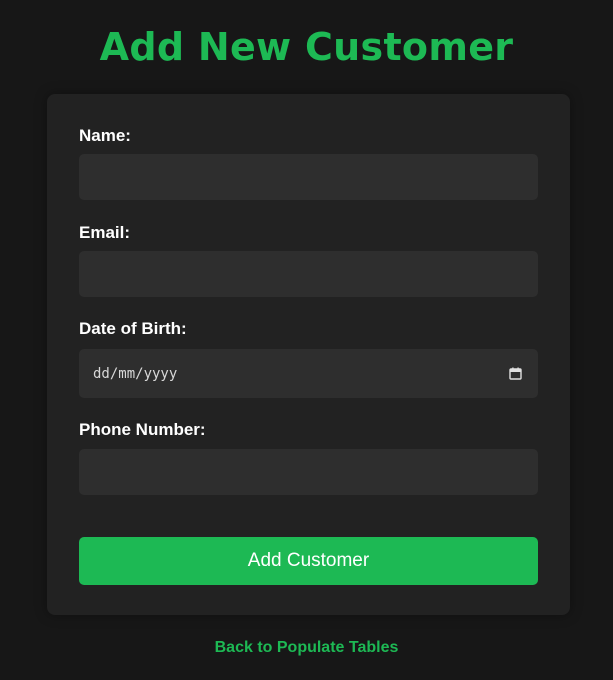 The width and height of the screenshot is (613, 680). I want to click on name-label: Name:, so click(105, 135).